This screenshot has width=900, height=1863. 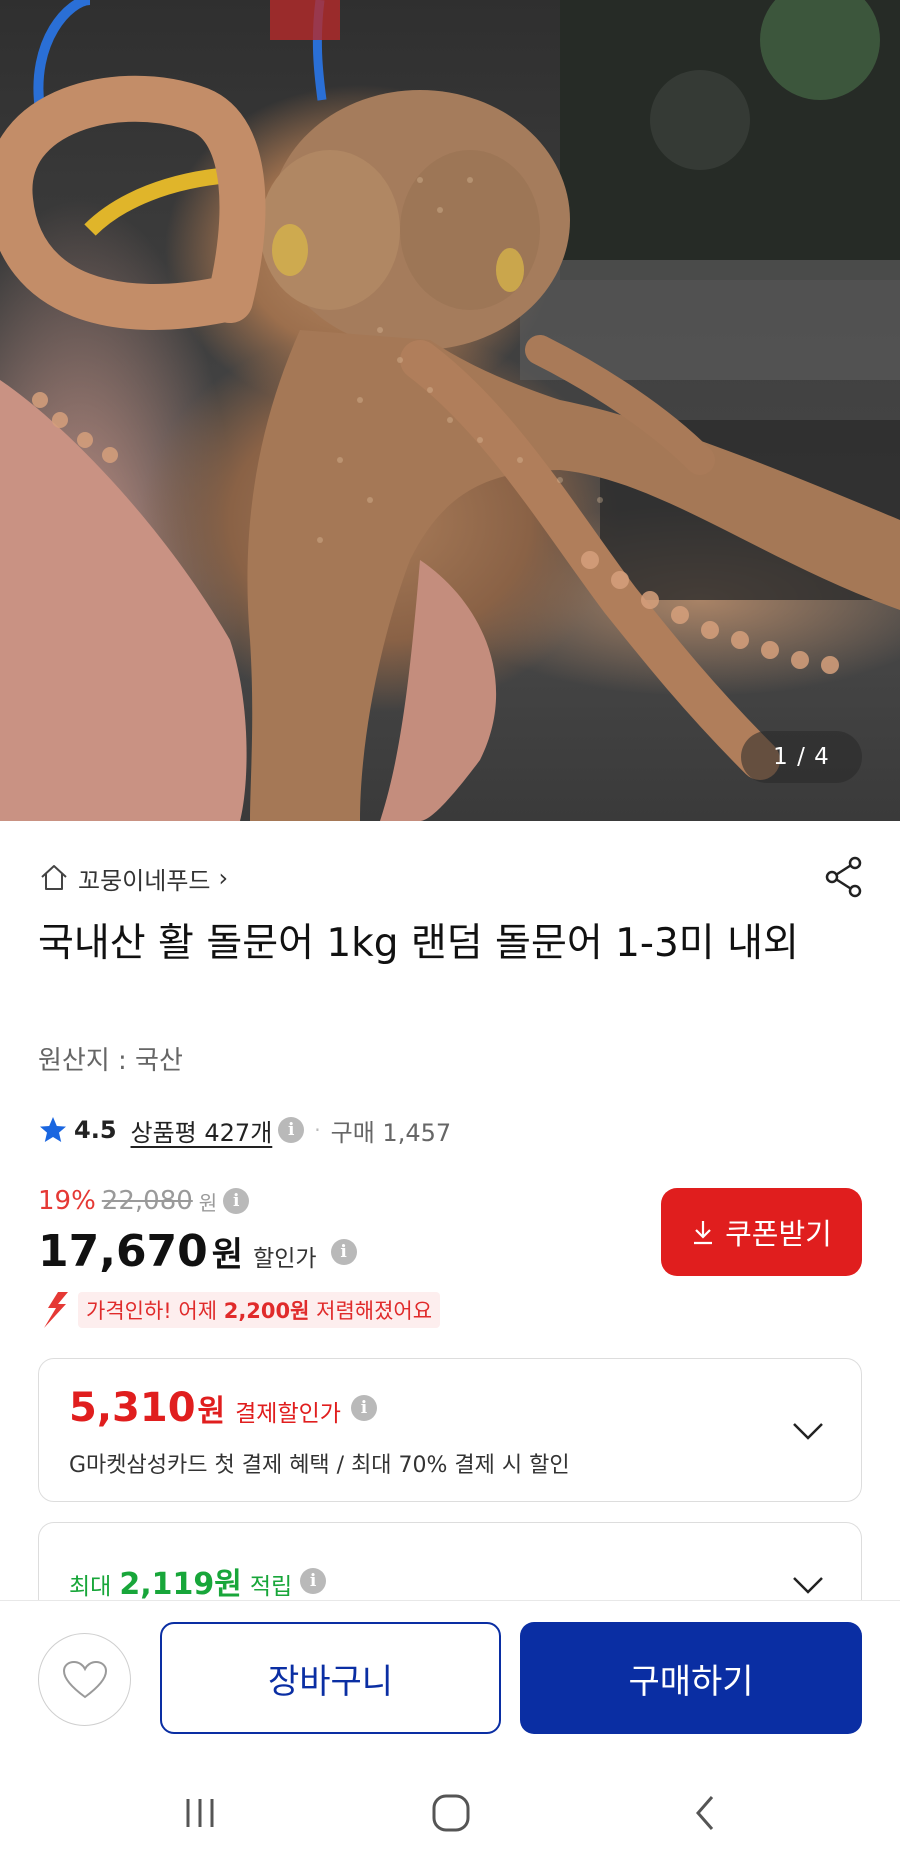 I want to click on seller-name: 꼬뭉이네푸드, so click(x=144, y=880).